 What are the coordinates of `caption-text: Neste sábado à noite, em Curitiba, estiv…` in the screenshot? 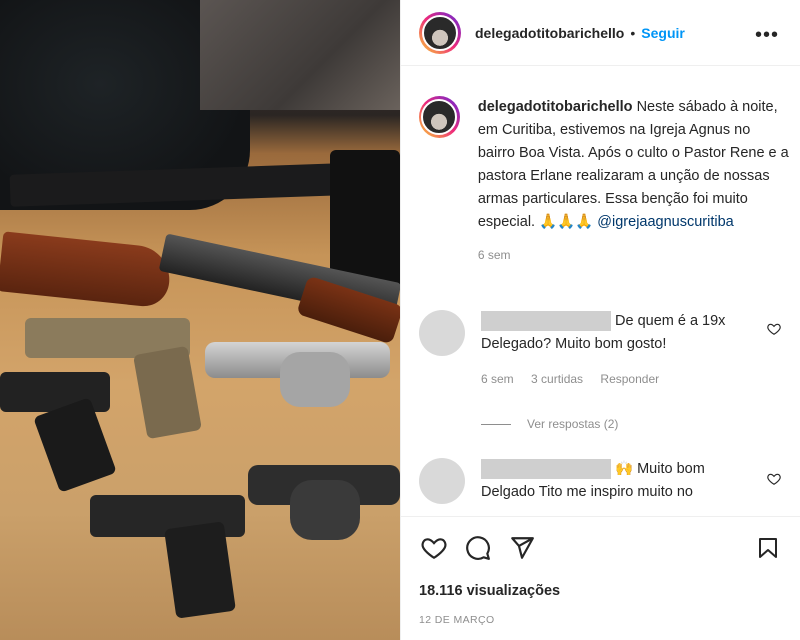 It's located at (633, 164).